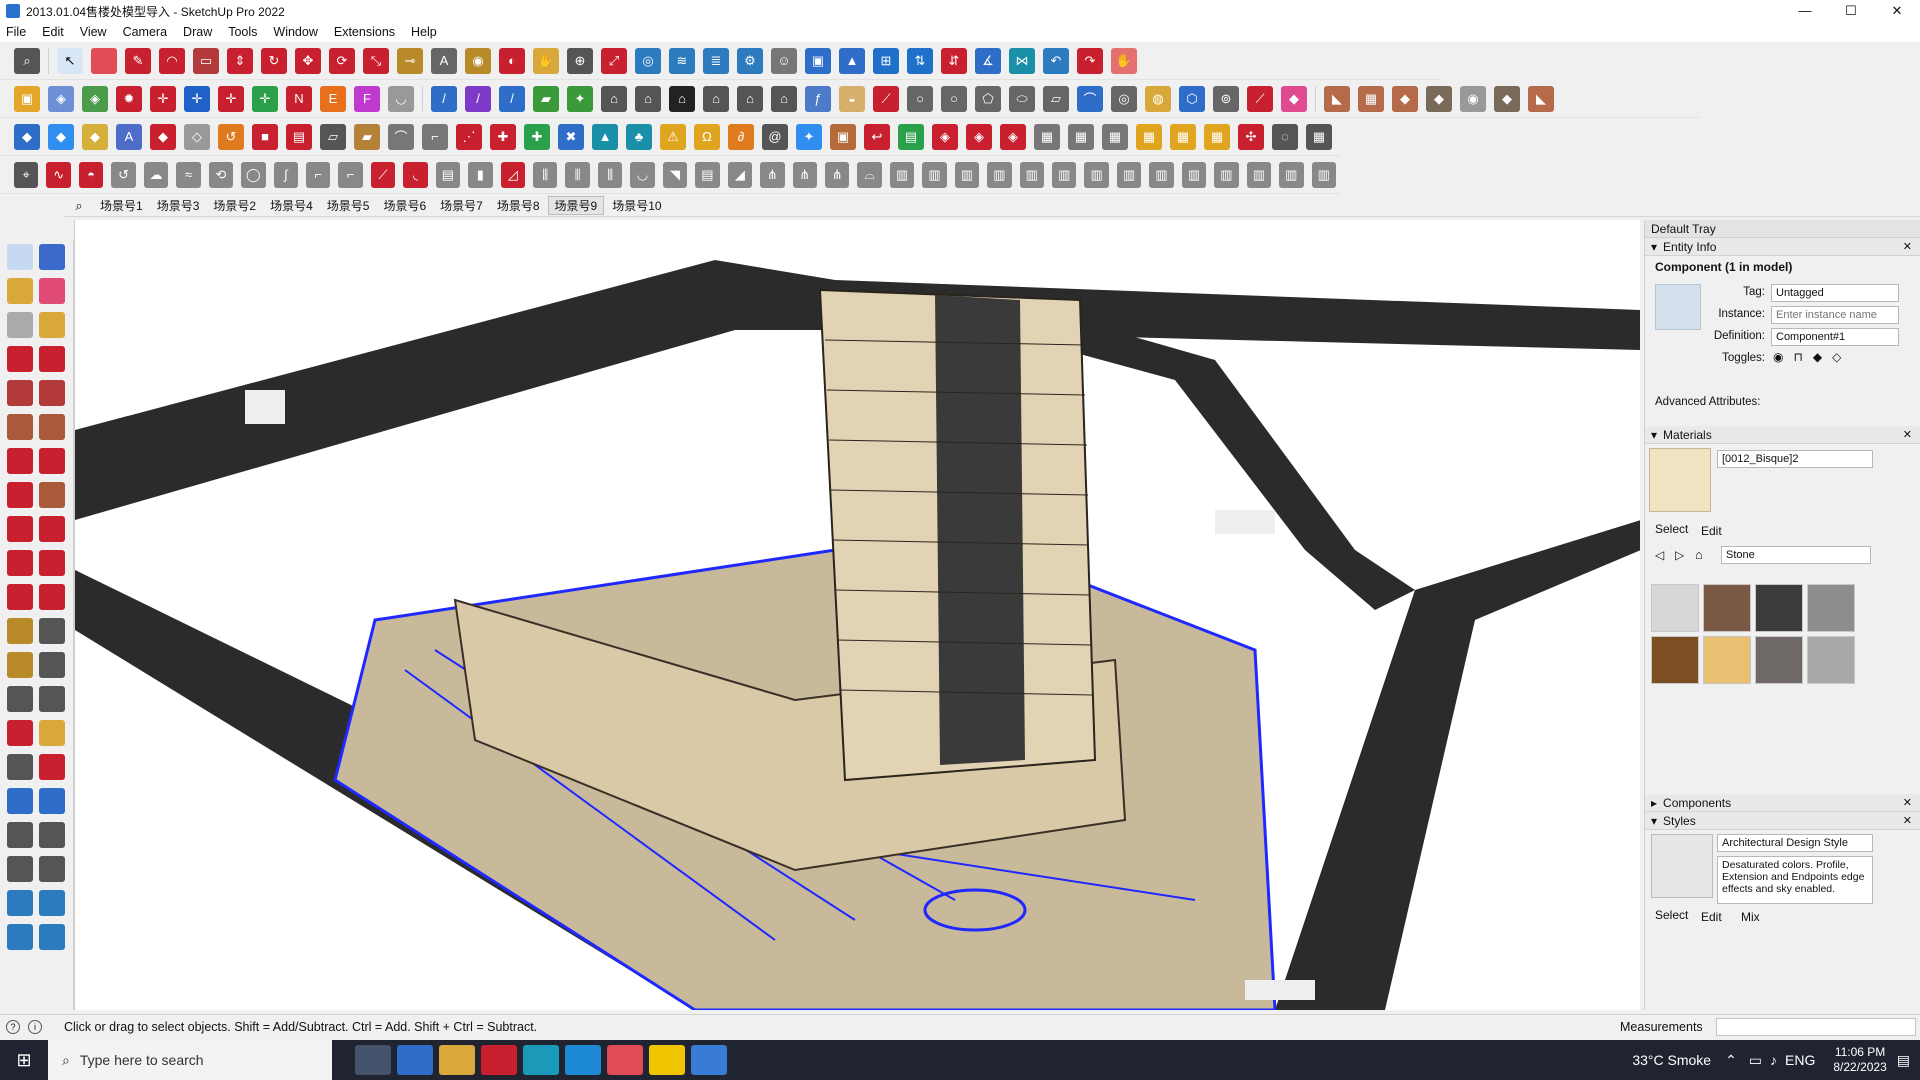 The width and height of the screenshot is (1920, 1080). I want to click on box-brown-icon: ▰, so click(367, 136).